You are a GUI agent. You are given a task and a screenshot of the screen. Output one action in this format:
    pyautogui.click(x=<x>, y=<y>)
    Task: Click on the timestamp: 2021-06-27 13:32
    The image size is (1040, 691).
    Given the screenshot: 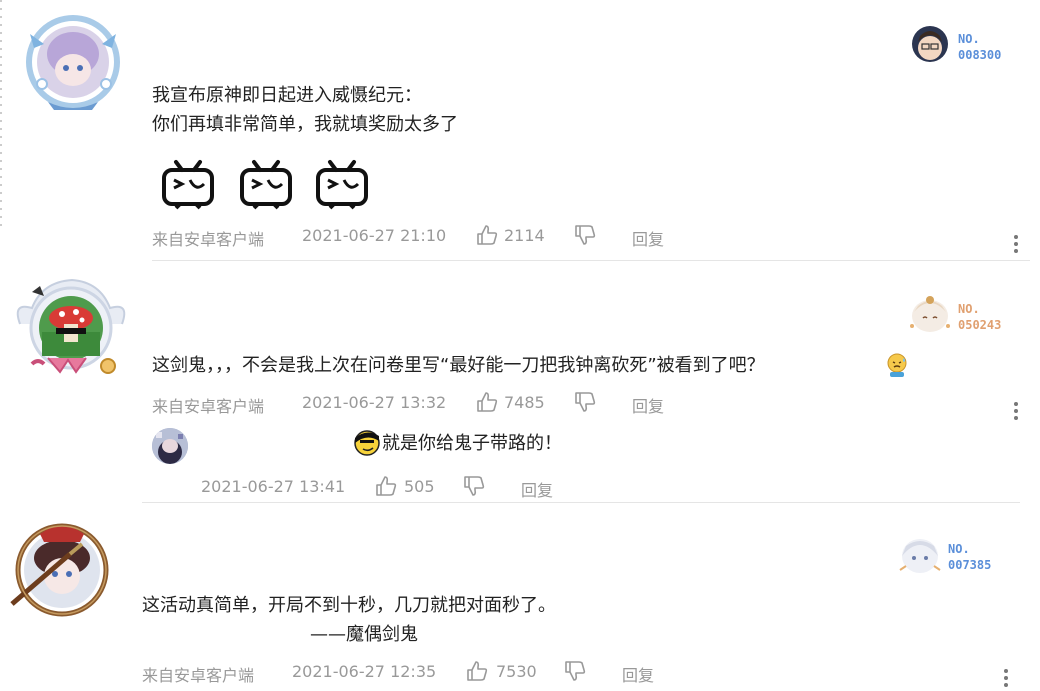 What is the action you would take?
    pyautogui.click(x=374, y=402)
    